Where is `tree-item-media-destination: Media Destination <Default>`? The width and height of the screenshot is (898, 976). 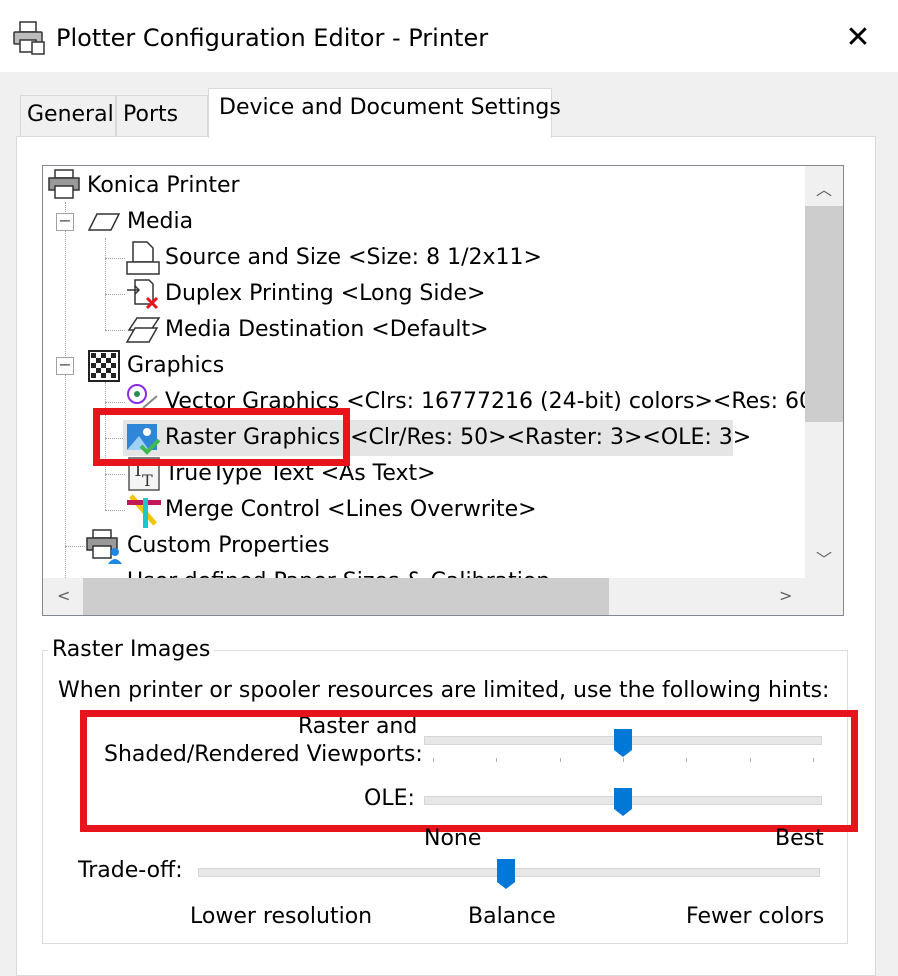
tree-item-media-destination: Media Destination <Default> is located at coordinates (327, 330).